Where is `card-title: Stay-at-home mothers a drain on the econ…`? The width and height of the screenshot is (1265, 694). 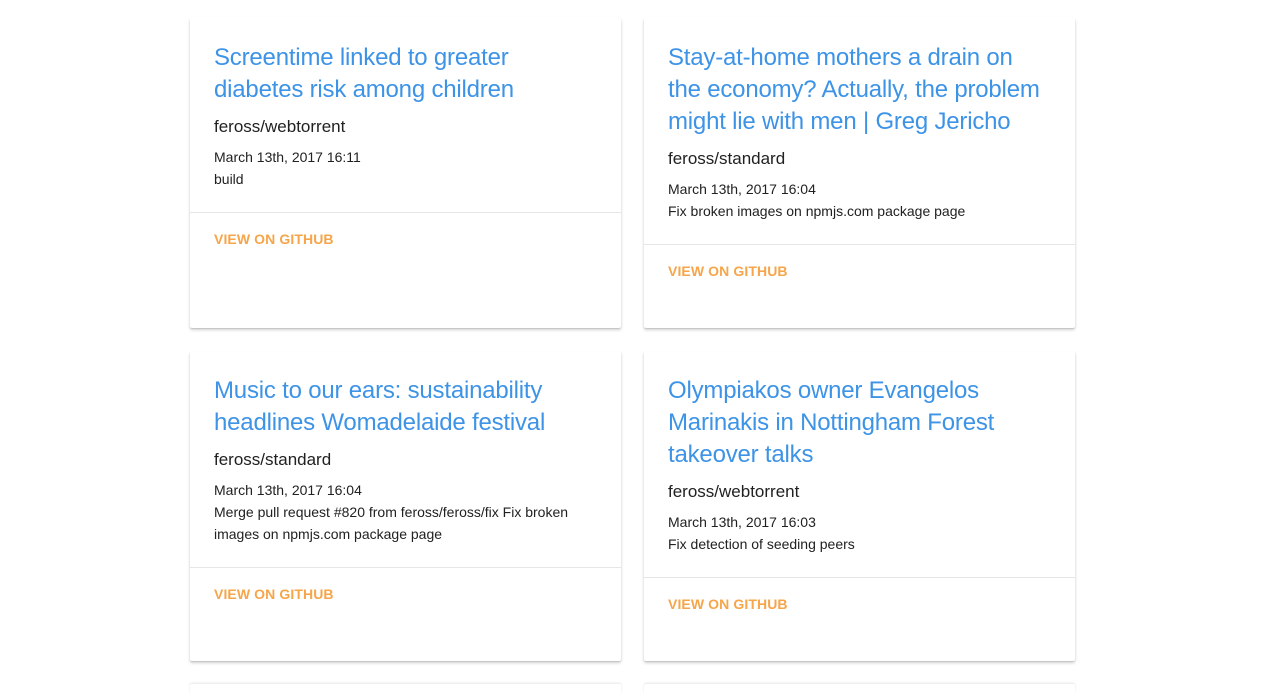 card-title: Stay-at-home mothers a drain on the econ… is located at coordinates (854, 89).